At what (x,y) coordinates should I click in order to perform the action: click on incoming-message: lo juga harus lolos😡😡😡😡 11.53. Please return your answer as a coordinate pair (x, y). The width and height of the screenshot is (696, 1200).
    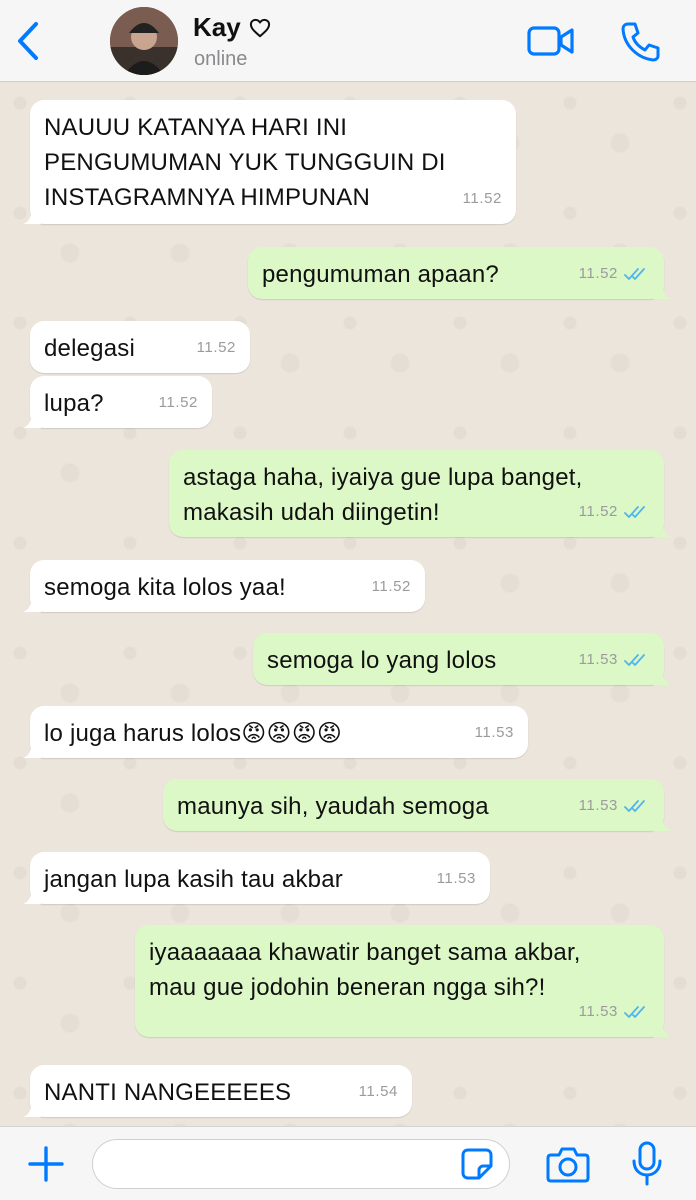
    Looking at the image, I should click on (275, 732).